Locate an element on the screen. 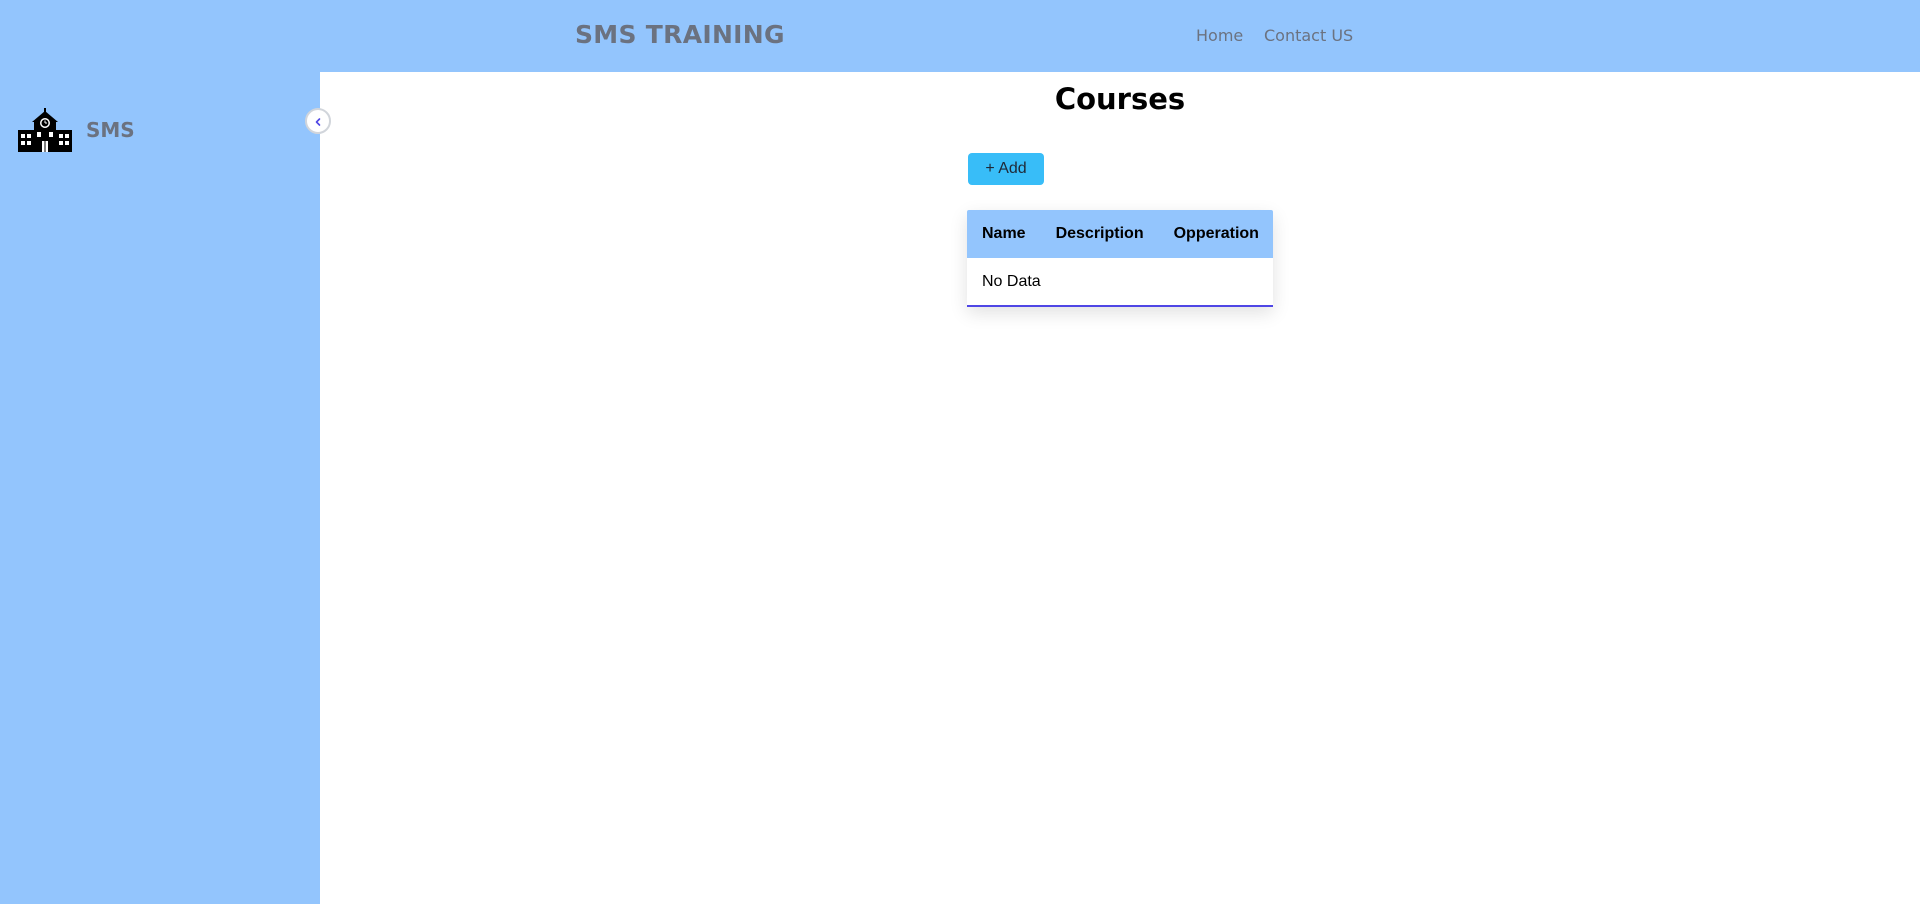 The height and width of the screenshot is (904, 1920). sidebar-title: SMS is located at coordinates (110, 130).